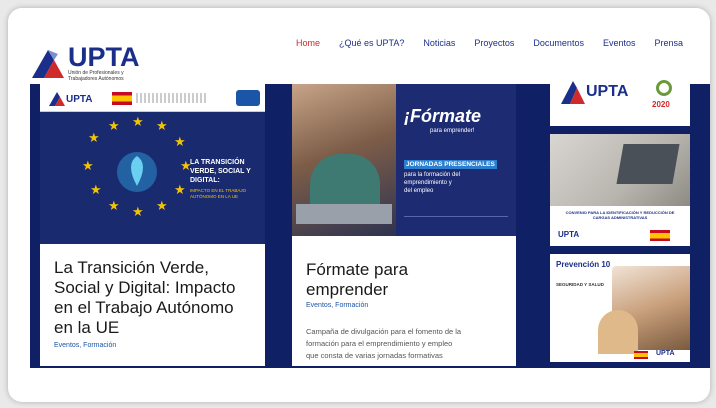 This screenshot has width=716, height=408. Describe the element at coordinates (668, 43) in the screenshot. I see `nav-item-press: Prensa` at that location.